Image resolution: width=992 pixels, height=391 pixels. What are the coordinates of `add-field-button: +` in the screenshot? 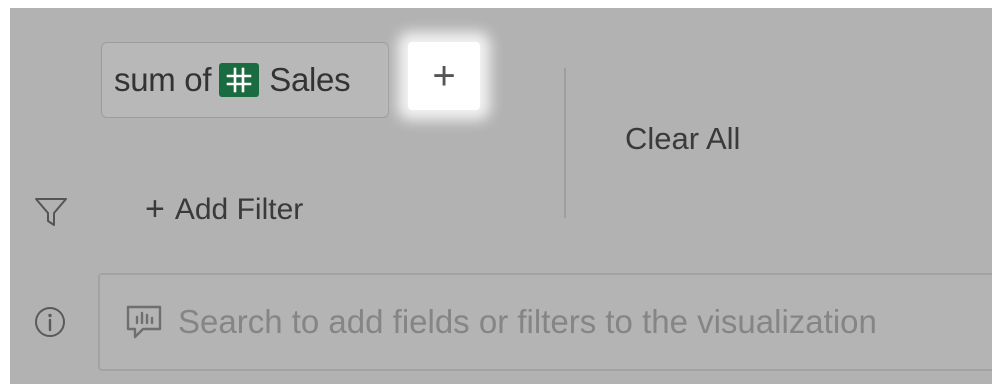 It's located at (444, 76).